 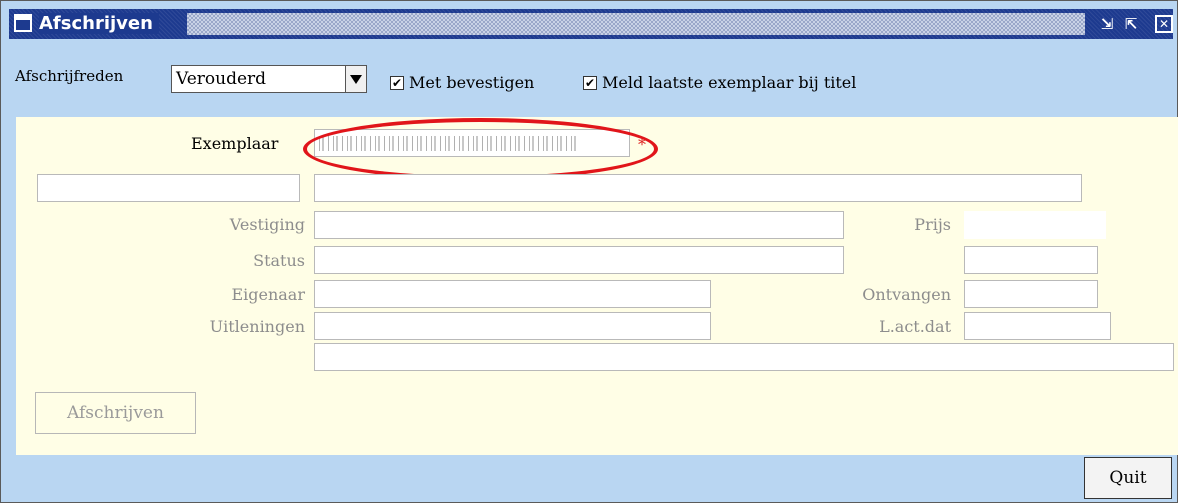 I want to click on window-icon, so click(x=23, y=23).